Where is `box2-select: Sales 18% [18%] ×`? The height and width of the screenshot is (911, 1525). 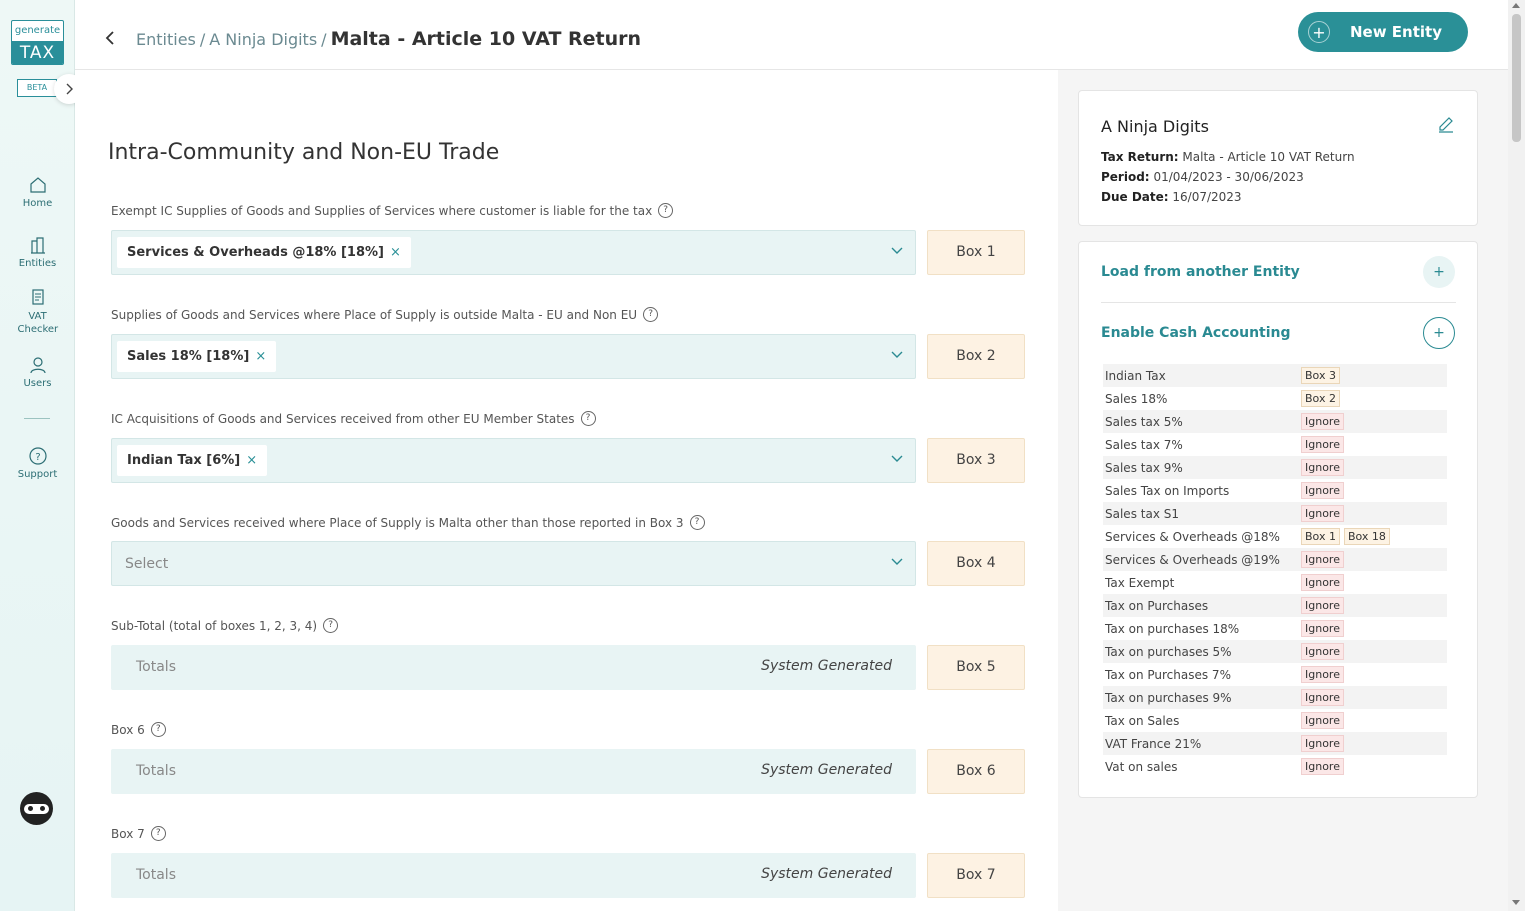 box2-select: Sales 18% [18%] × is located at coordinates (513, 356).